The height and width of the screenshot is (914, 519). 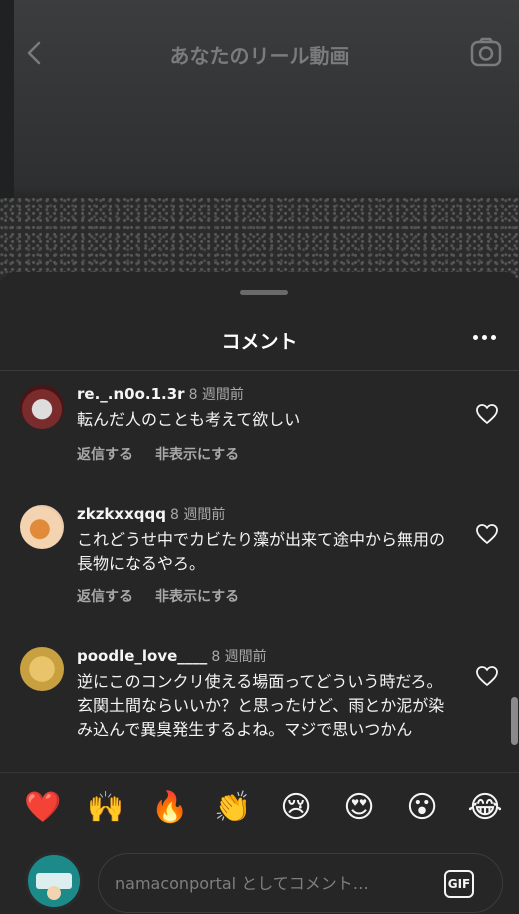 I want to click on quick-reactions-bar: ❤️ 🙌 🔥 👏 😢 😍 😮 😂, so click(x=259, y=810).